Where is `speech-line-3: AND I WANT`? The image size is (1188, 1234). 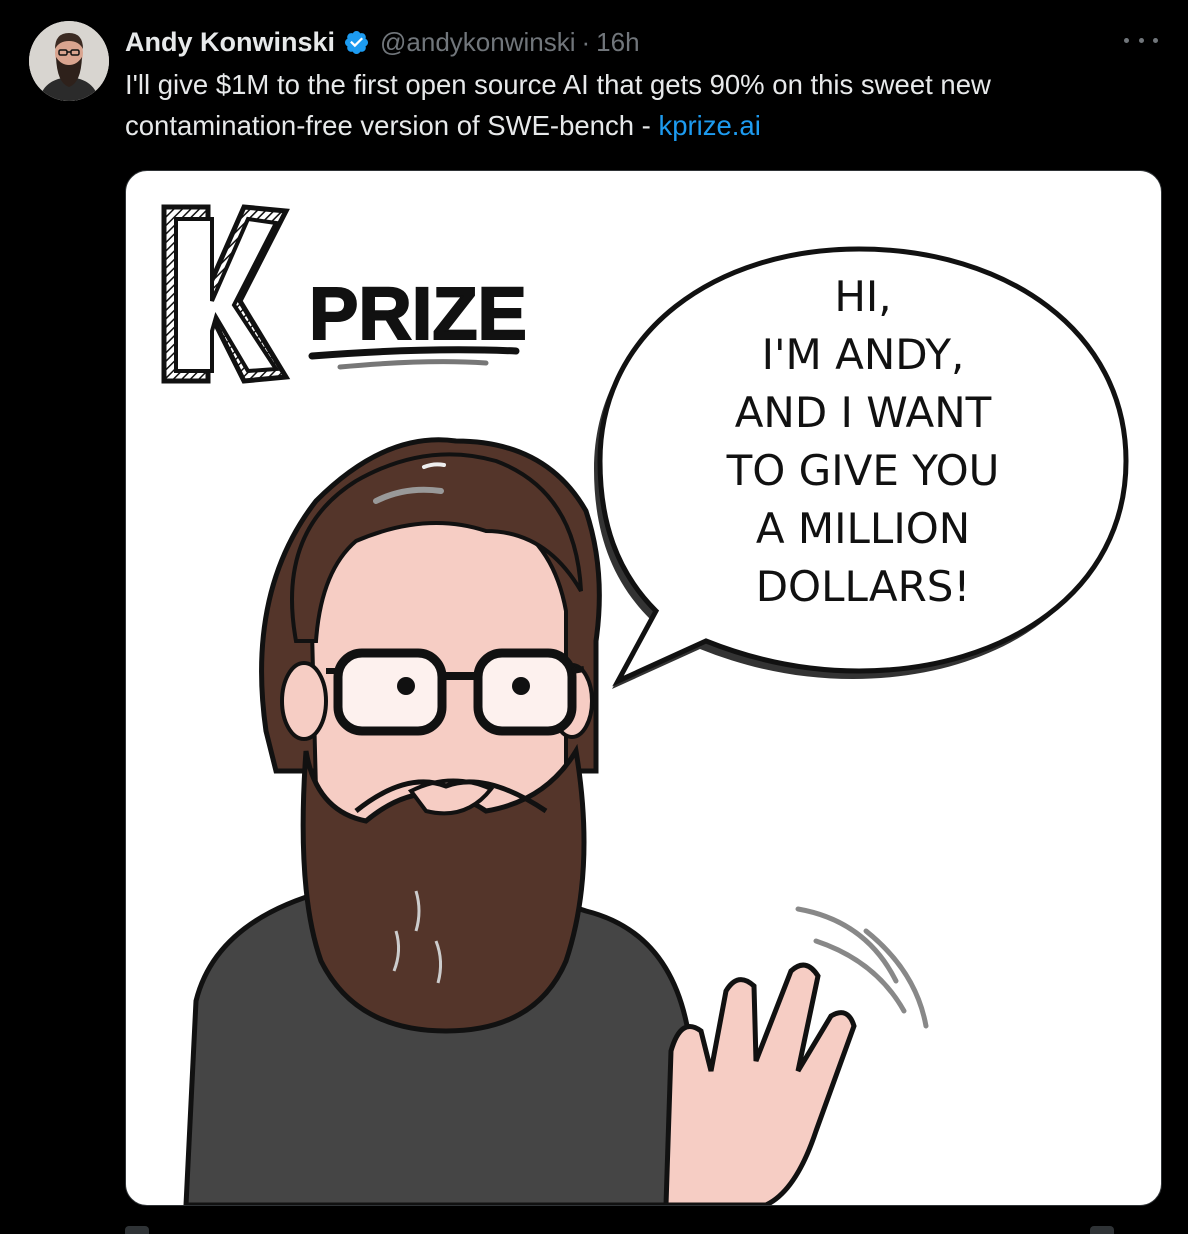
speech-line-3: AND I WANT is located at coordinates (863, 412).